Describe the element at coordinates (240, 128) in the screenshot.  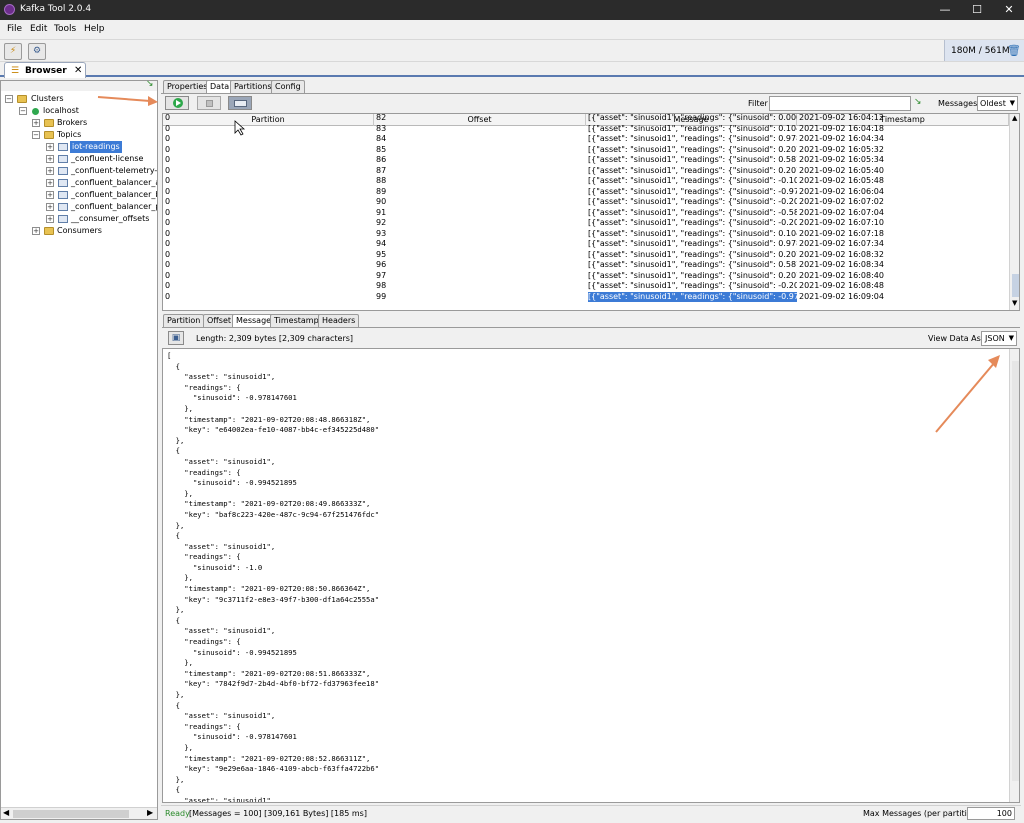
I see `mouse-cursor-icon` at that location.